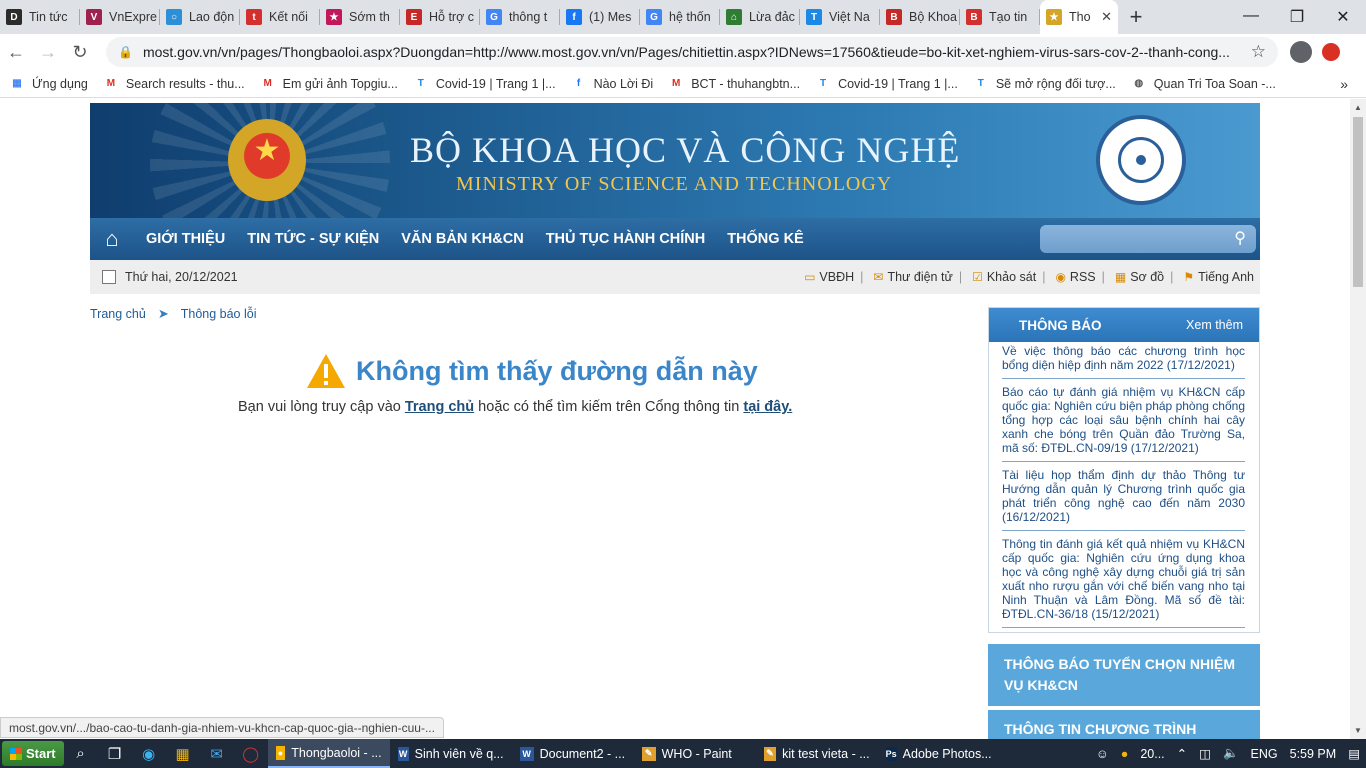 The width and height of the screenshot is (1366, 768). What do you see at coordinates (1331, 52) in the screenshot?
I see `extension-icon` at bounding box center [1331, 52].